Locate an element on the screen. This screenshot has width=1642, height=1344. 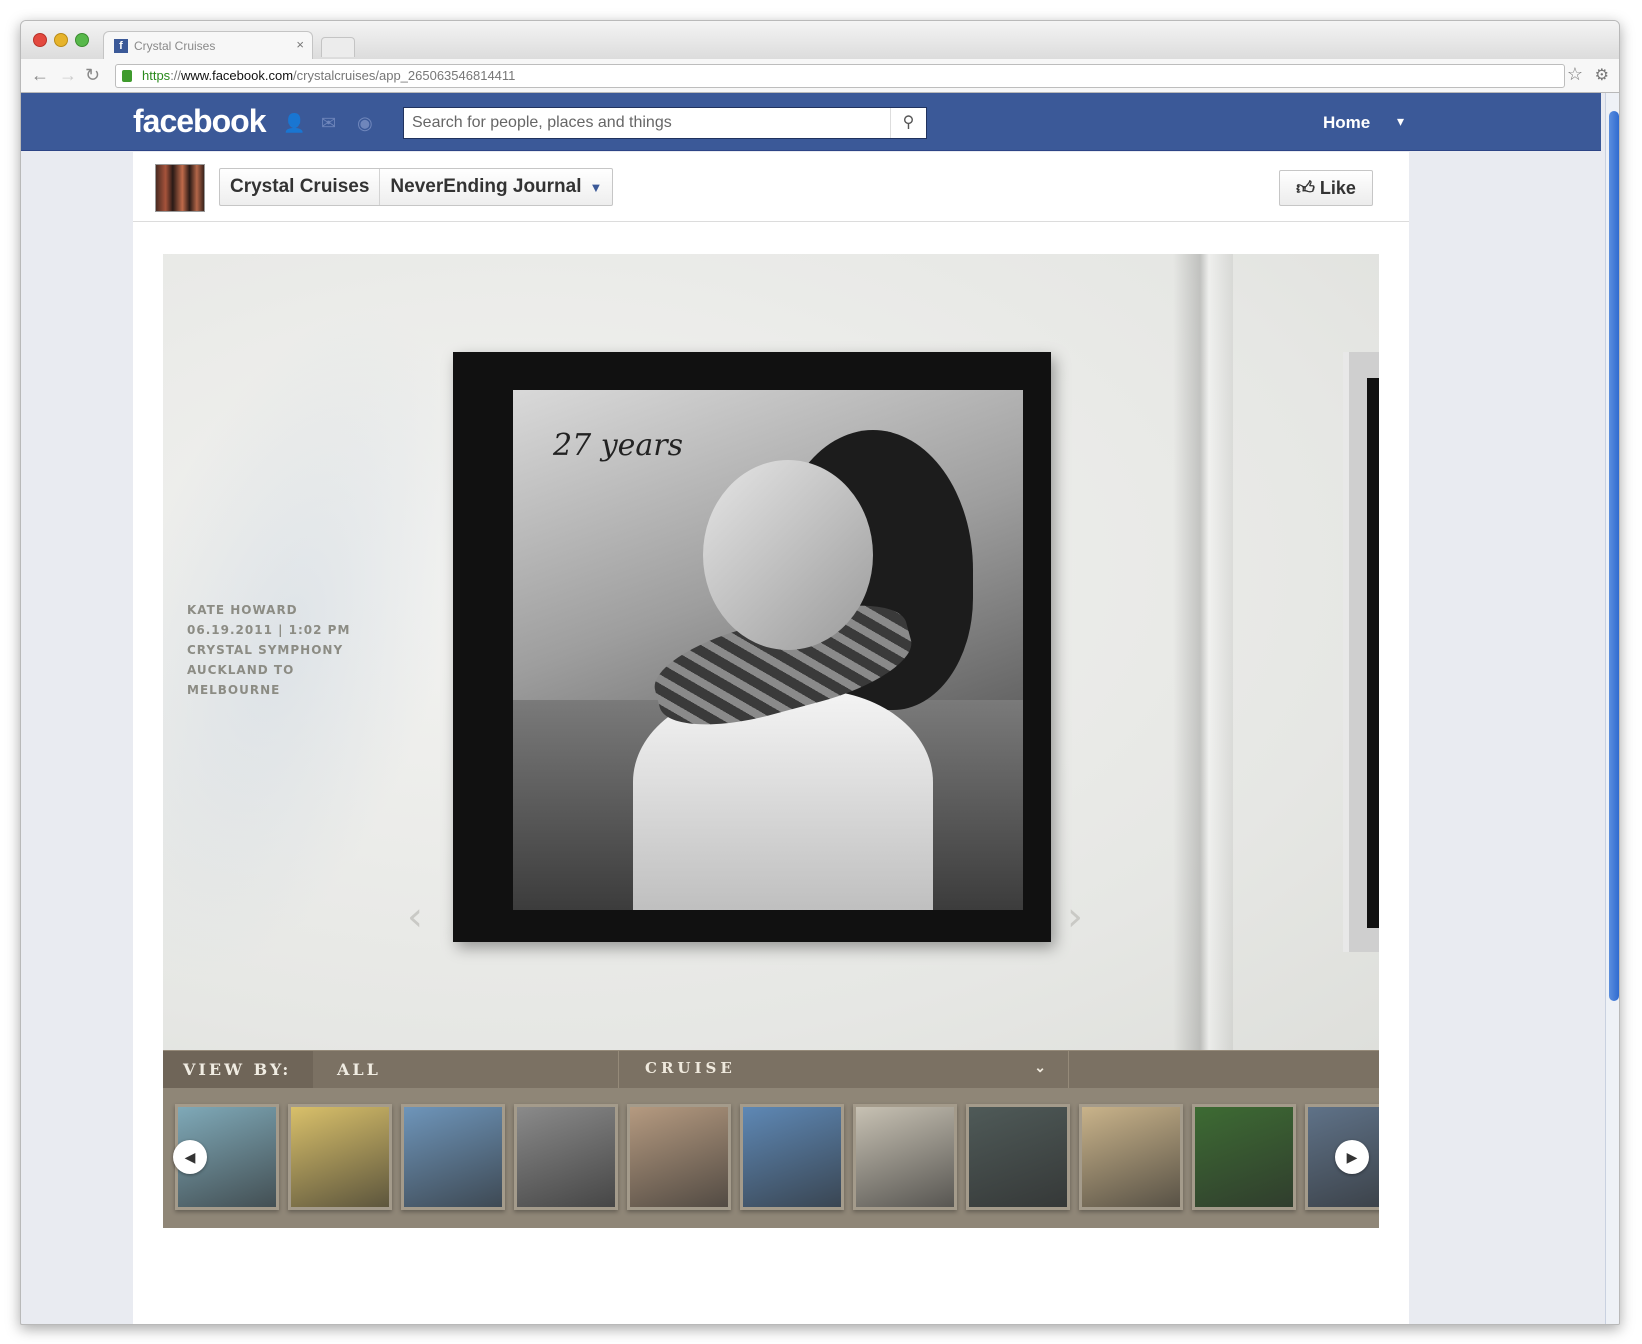
page-name-link: Crystal Cruises is located at coordinates (299, 187).